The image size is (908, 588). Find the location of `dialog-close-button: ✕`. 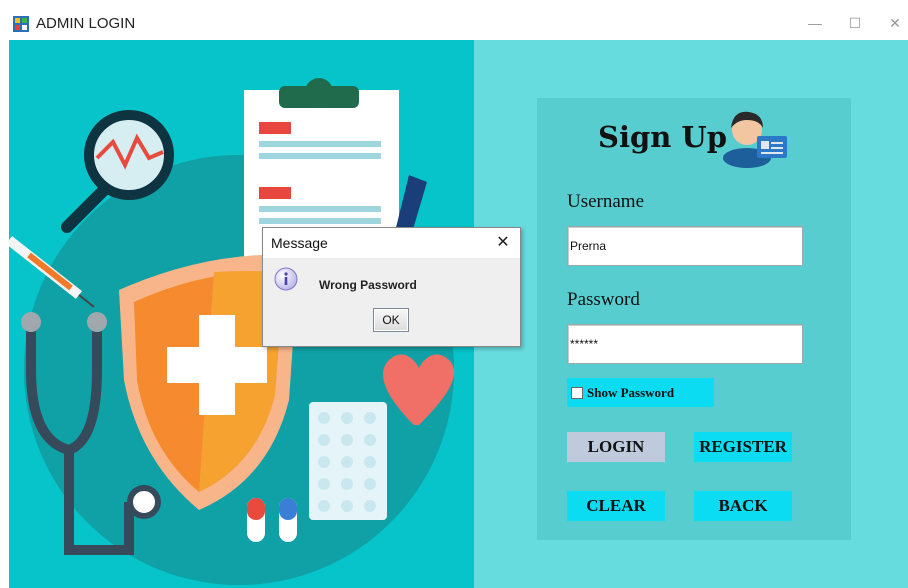

dialog-close-button: ✕ is located at coordinates (503, 243).